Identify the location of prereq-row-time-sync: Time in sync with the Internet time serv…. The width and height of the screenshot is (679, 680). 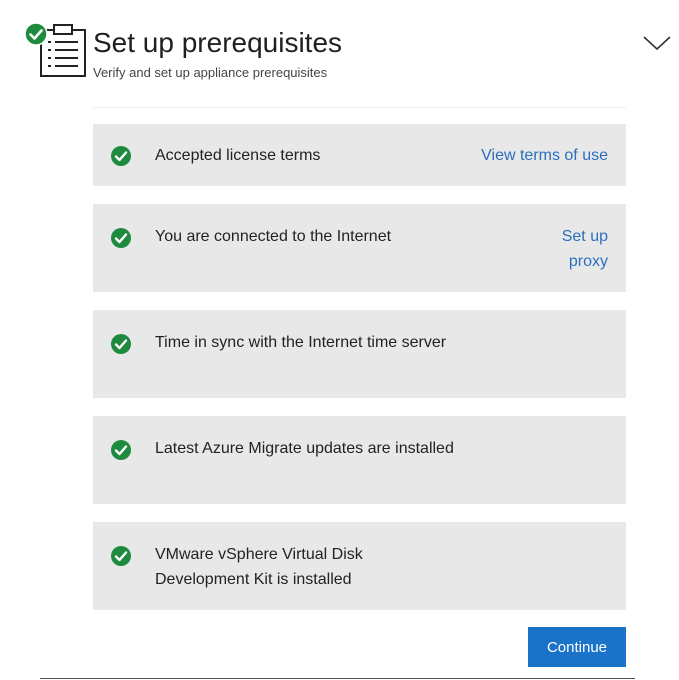
(359, 354).